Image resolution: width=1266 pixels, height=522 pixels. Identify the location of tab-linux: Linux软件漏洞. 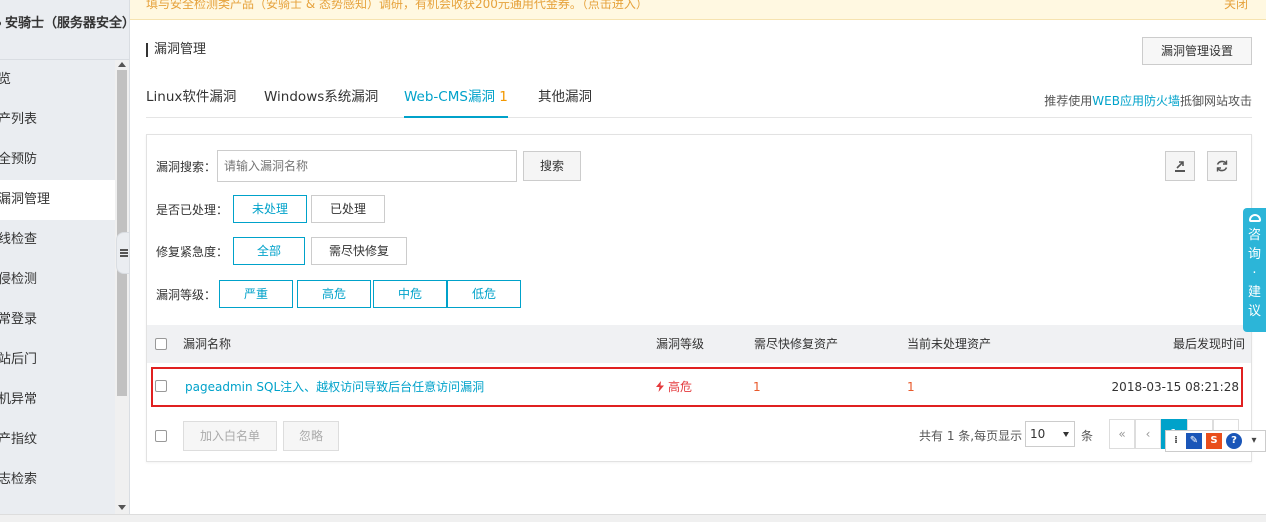
(191, 99).